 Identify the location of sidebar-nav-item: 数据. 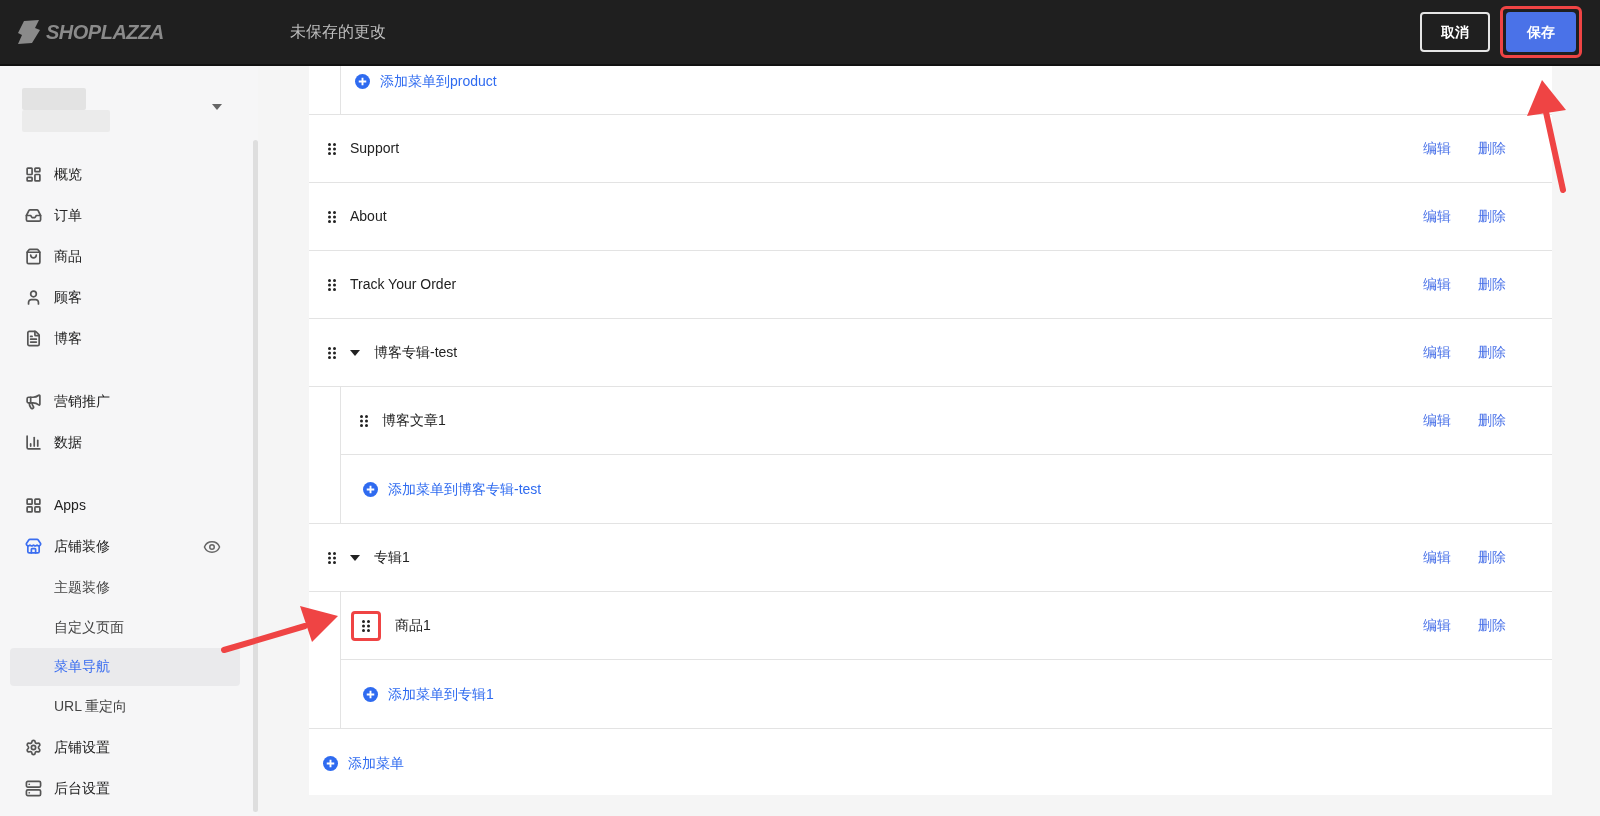
(125, 442).